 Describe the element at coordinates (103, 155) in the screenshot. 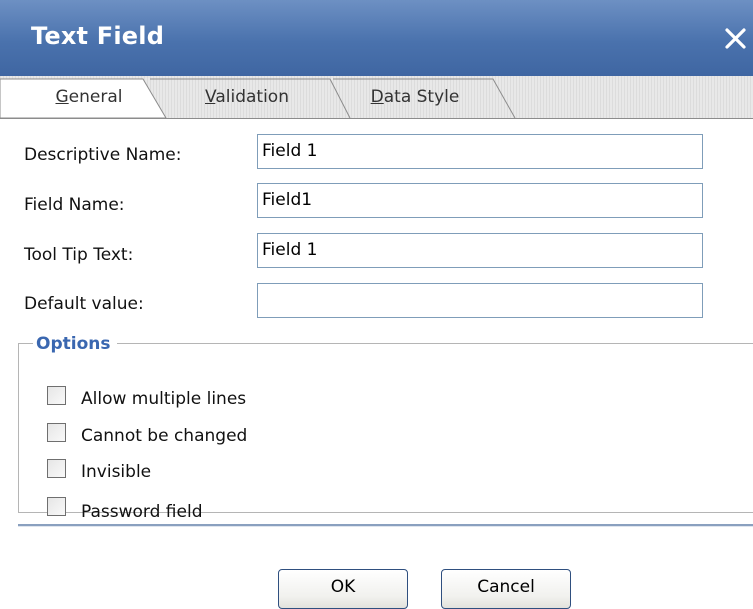

I see `descriptive-name-label: Descriptive Name:` at that location.